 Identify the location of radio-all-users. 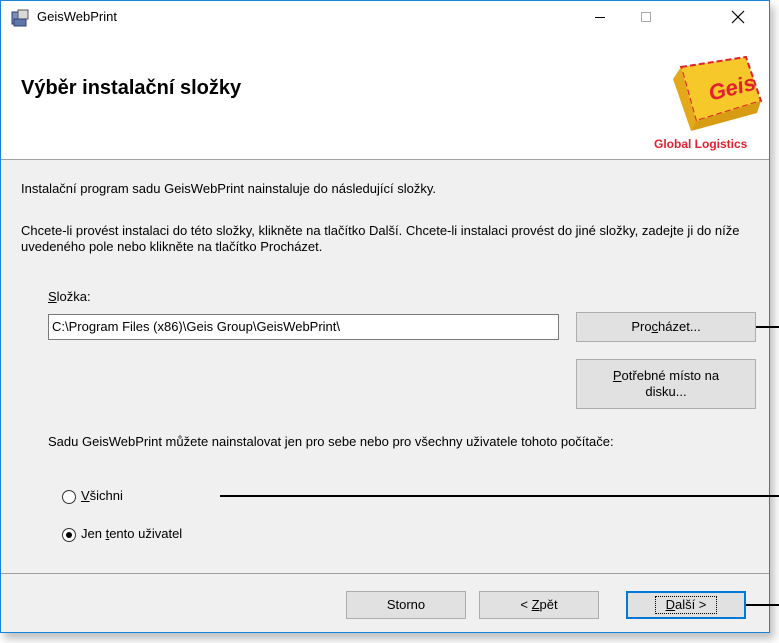
(69, 497).